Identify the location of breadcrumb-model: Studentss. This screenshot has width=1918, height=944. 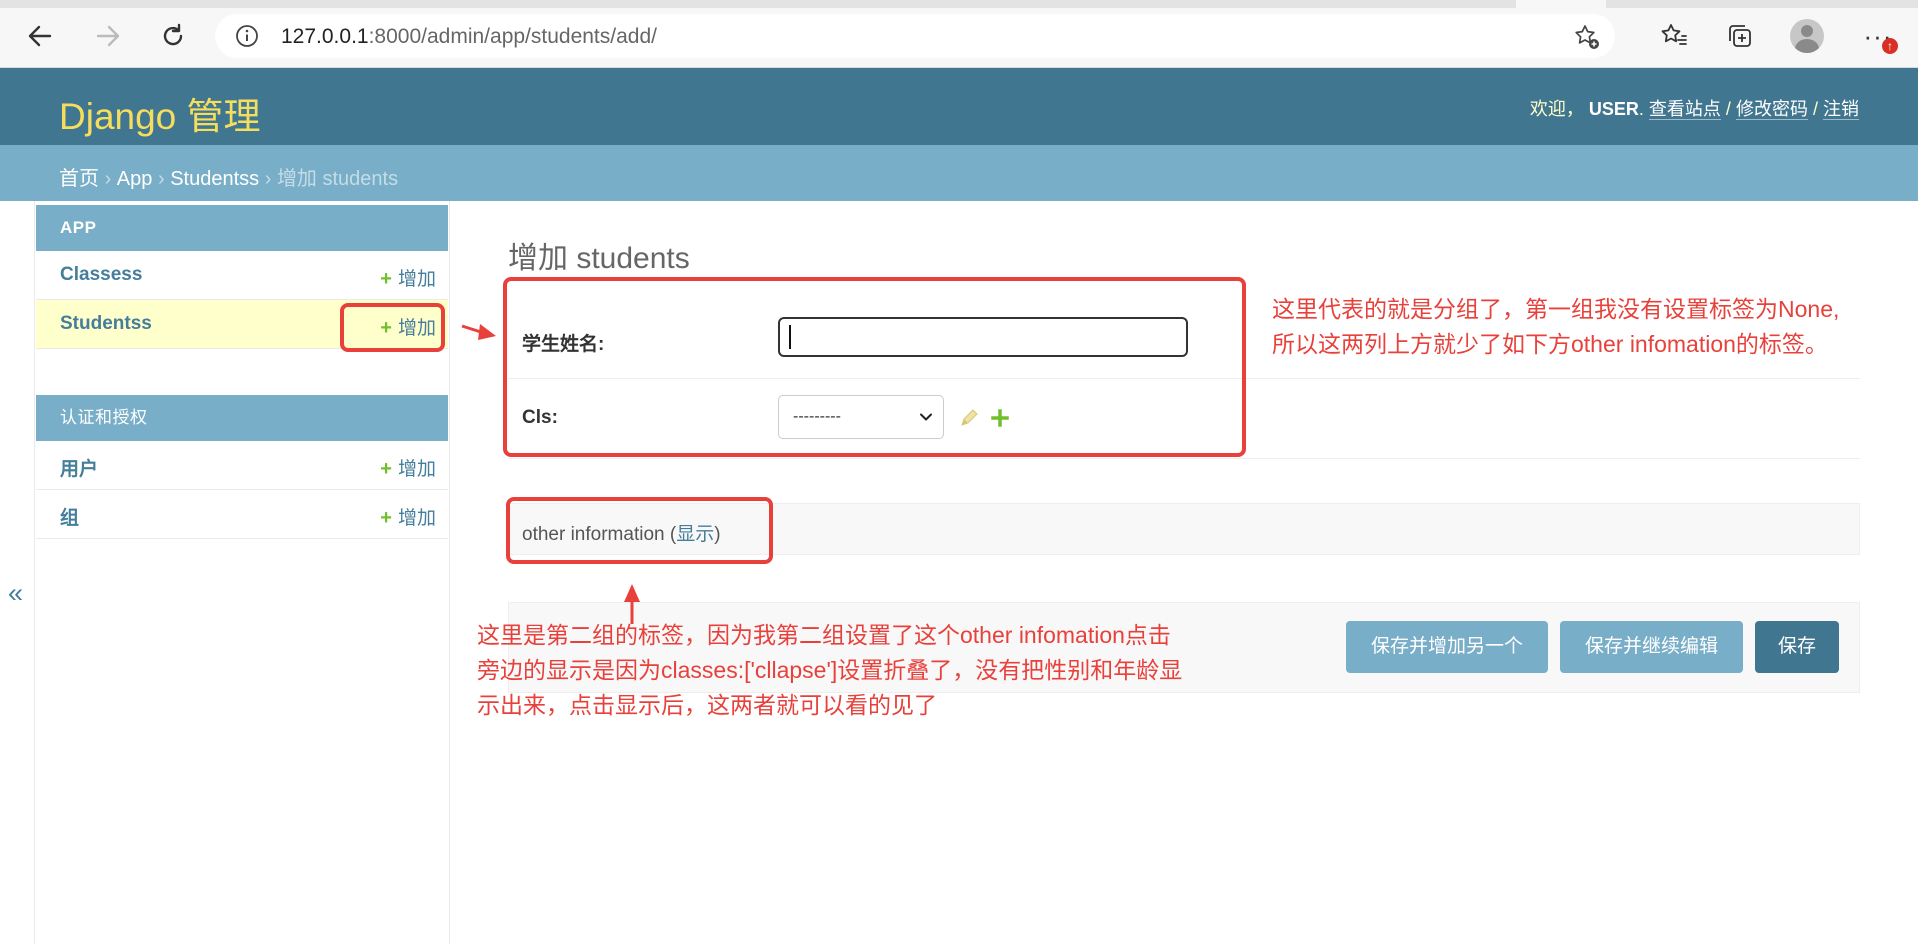
(214, 179).